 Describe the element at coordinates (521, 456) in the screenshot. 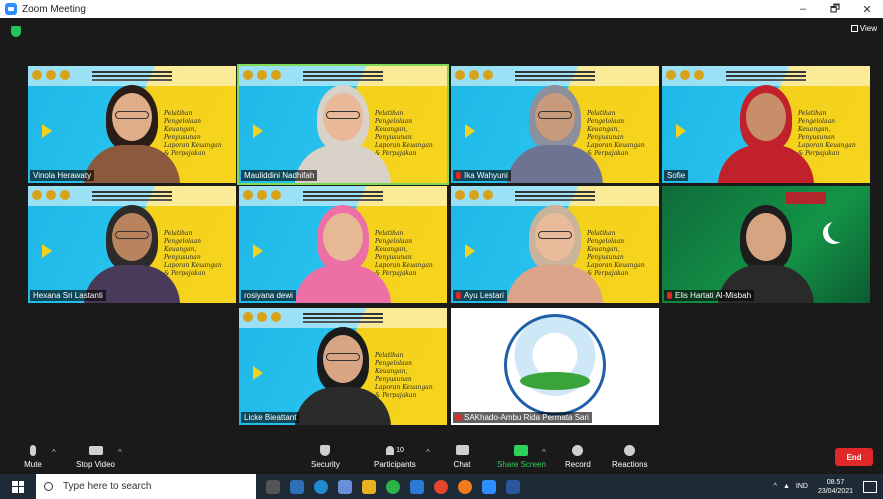

I see `share-screen-button: Share Screen` at that location.